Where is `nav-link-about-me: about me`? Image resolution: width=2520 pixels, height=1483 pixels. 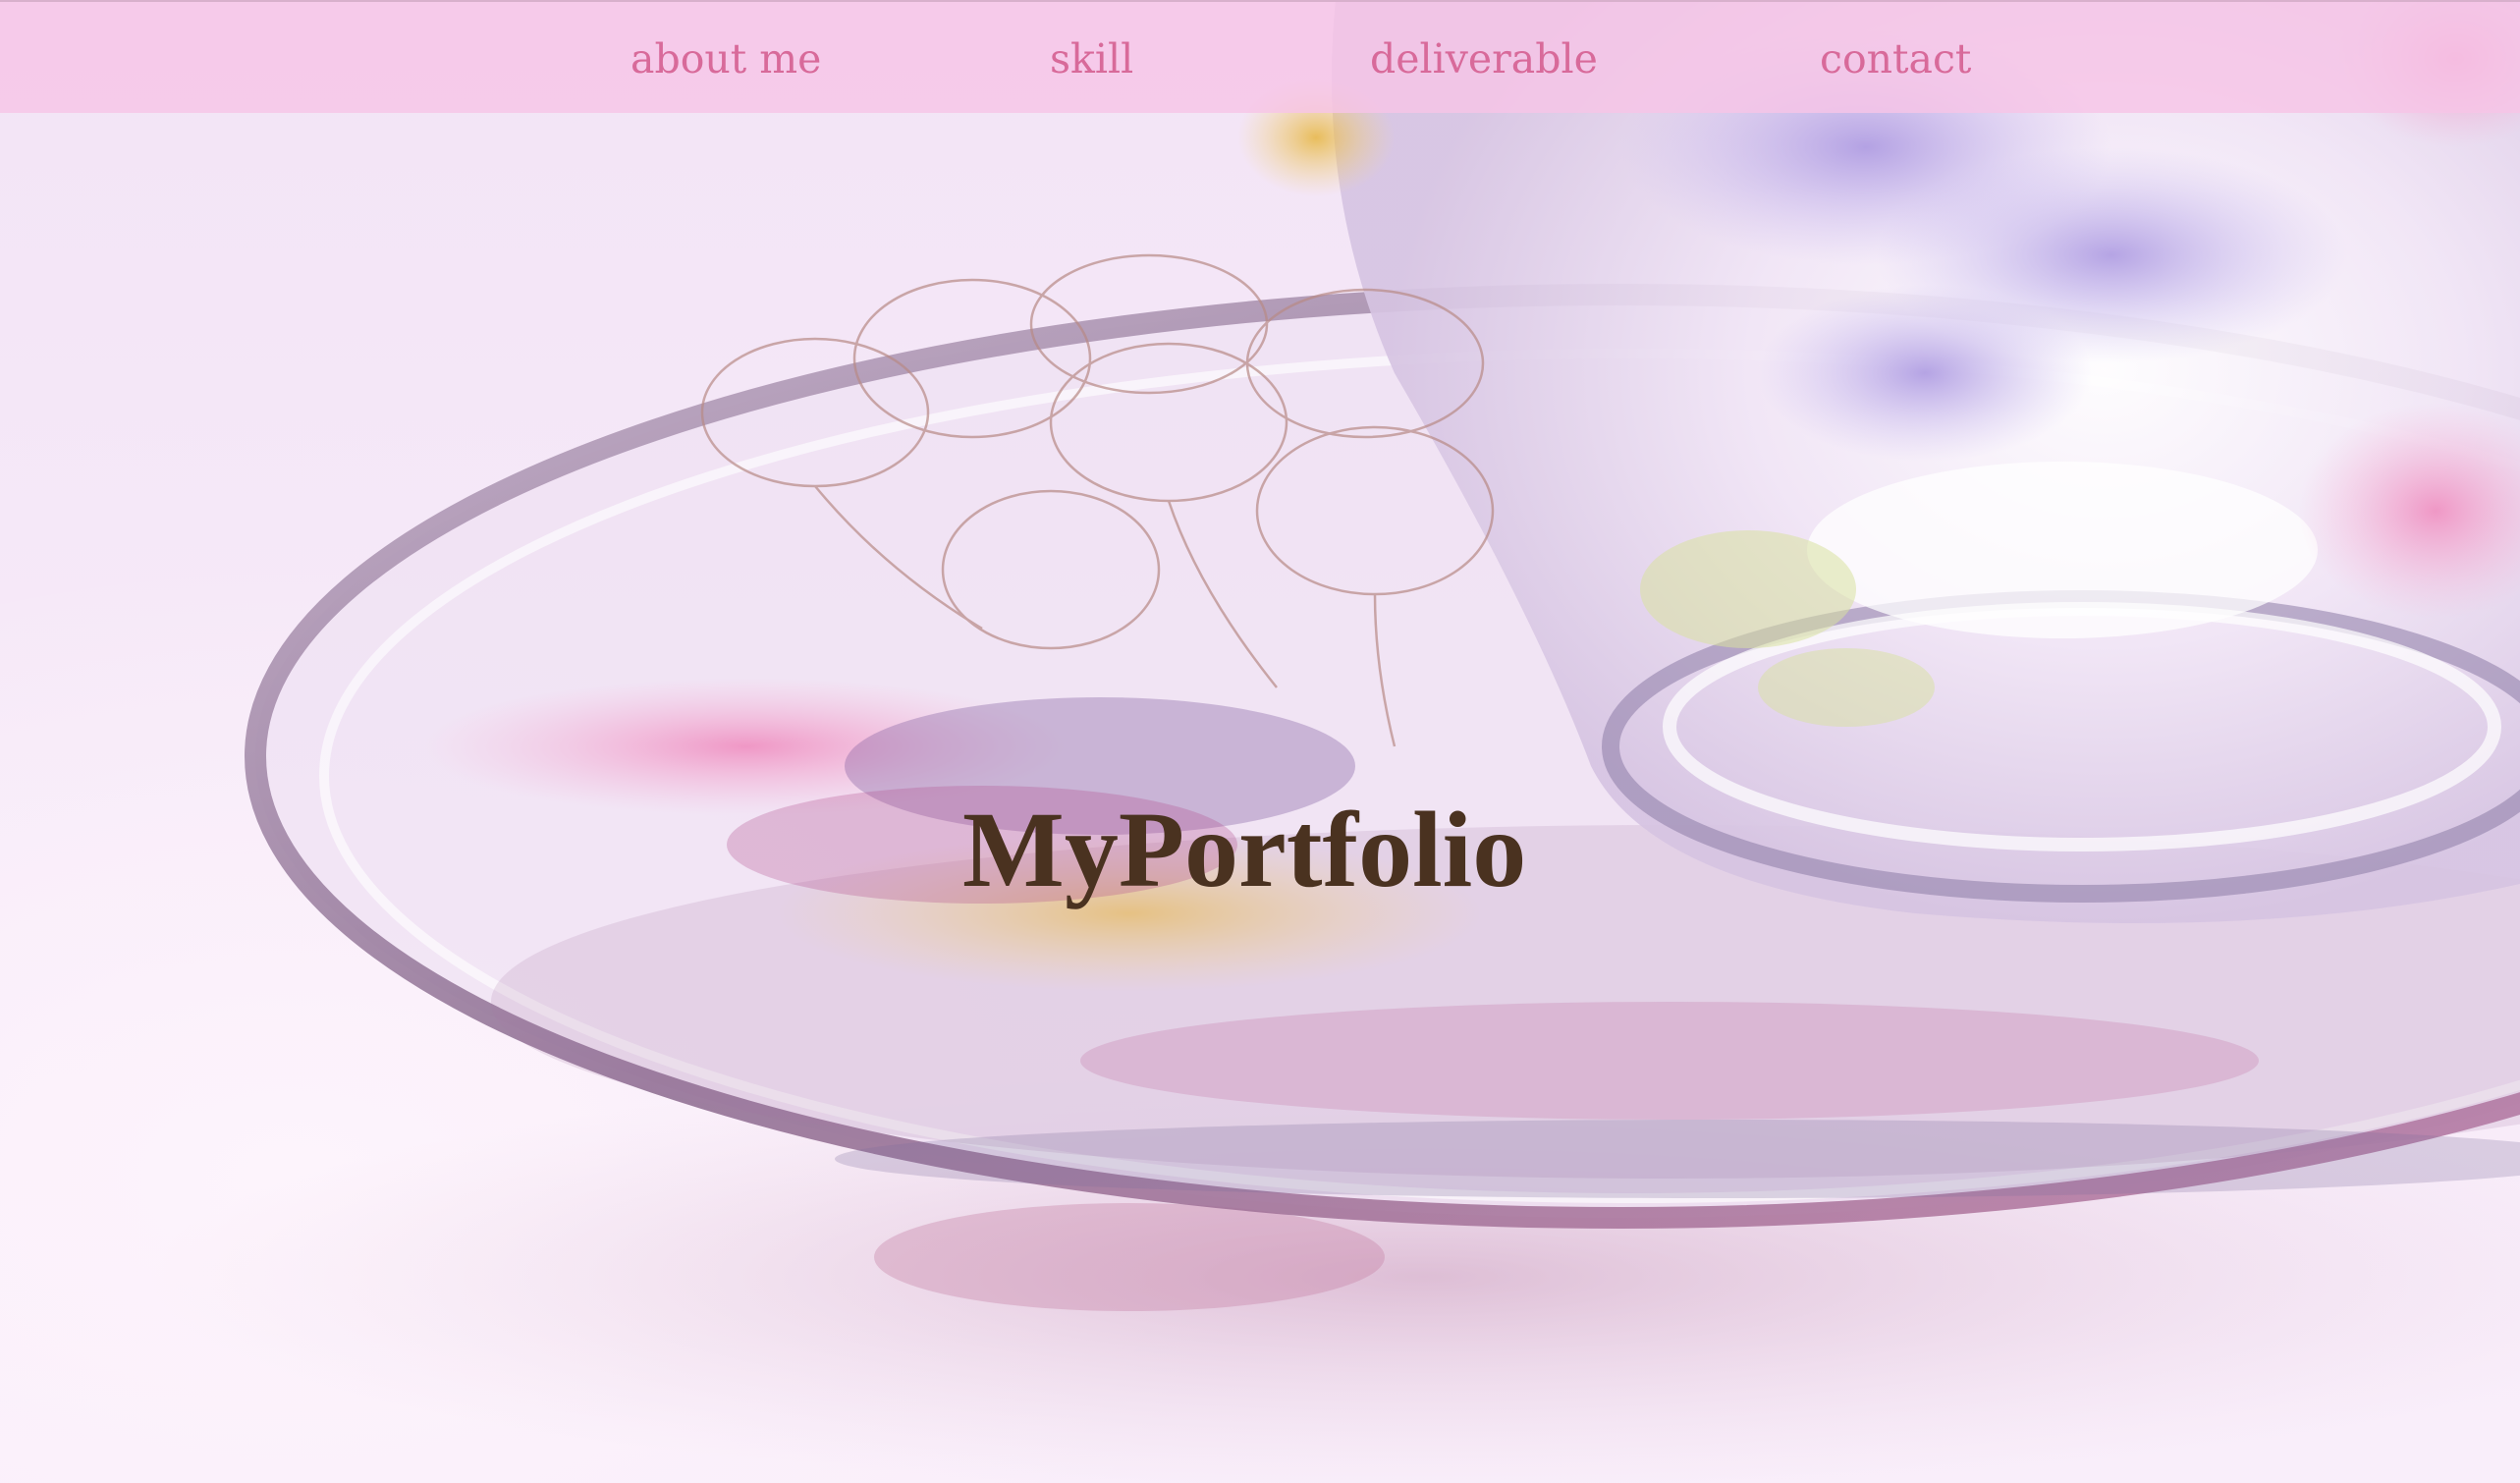
nav-link-about-me: about me is located at coordinates (725, 58).